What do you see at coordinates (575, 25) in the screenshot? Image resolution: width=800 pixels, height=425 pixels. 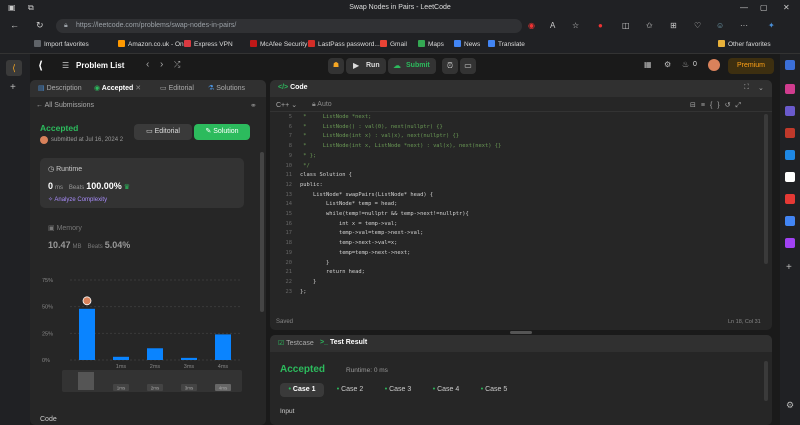 I see `favorite-star-icon: ☆` at bounding box center [575, 25].